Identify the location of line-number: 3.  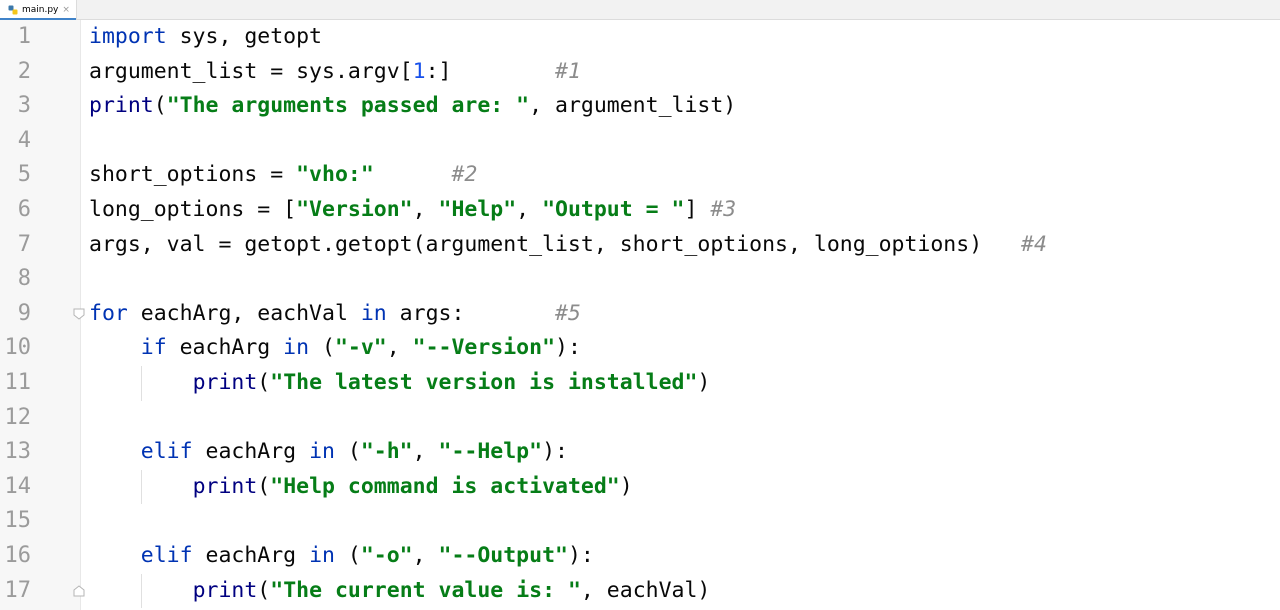
(24, 106).